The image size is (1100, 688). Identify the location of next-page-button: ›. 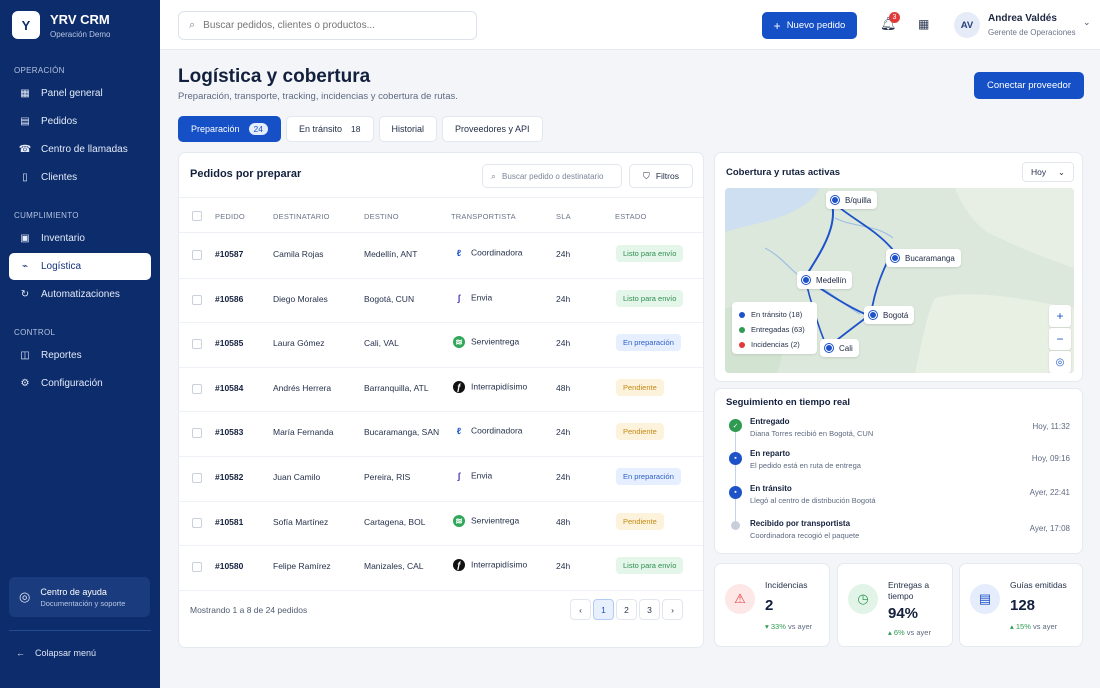
(672, 609).